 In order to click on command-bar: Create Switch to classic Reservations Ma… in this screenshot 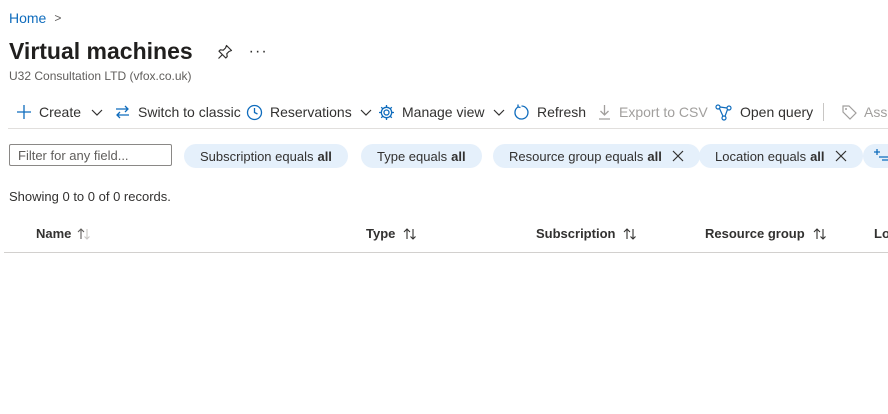, I will do `click(444, 112)`.